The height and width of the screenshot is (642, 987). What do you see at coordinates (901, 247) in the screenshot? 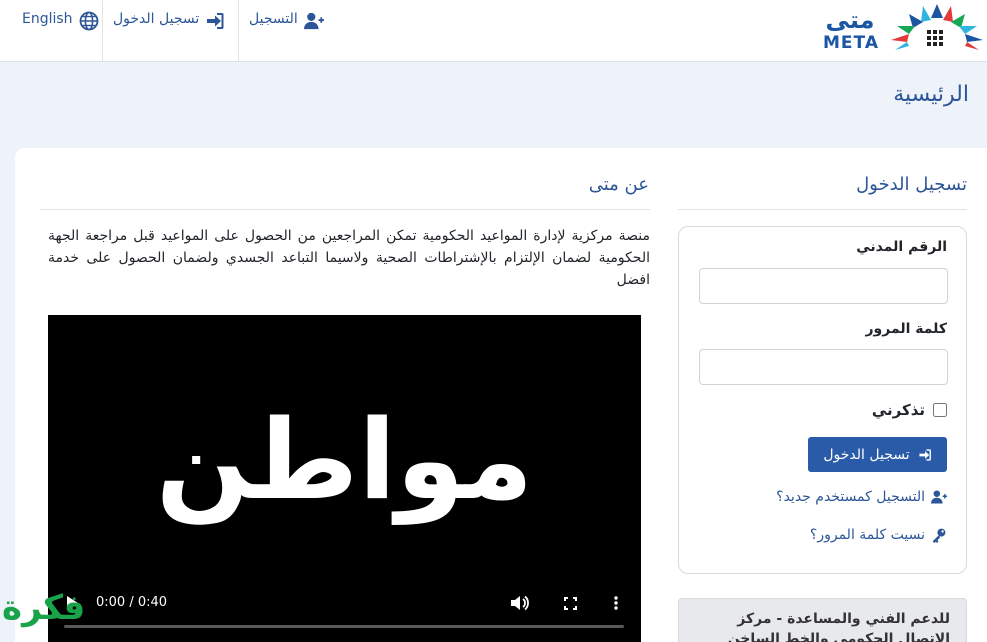
I see `civil-id-label: الرقم المدني` at bounding box center [901, 247].